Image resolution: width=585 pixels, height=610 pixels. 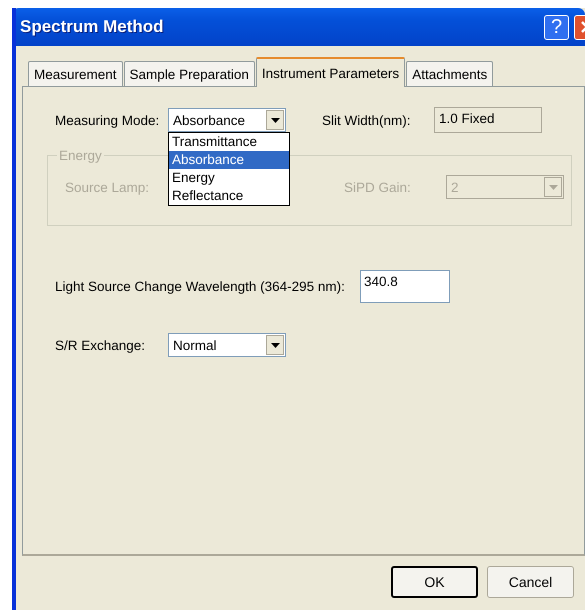 What do you see at coordinates (100, 345) in the screenshot?
I see `field-label: S/R Exchange:` at bounding box center [100, 345].